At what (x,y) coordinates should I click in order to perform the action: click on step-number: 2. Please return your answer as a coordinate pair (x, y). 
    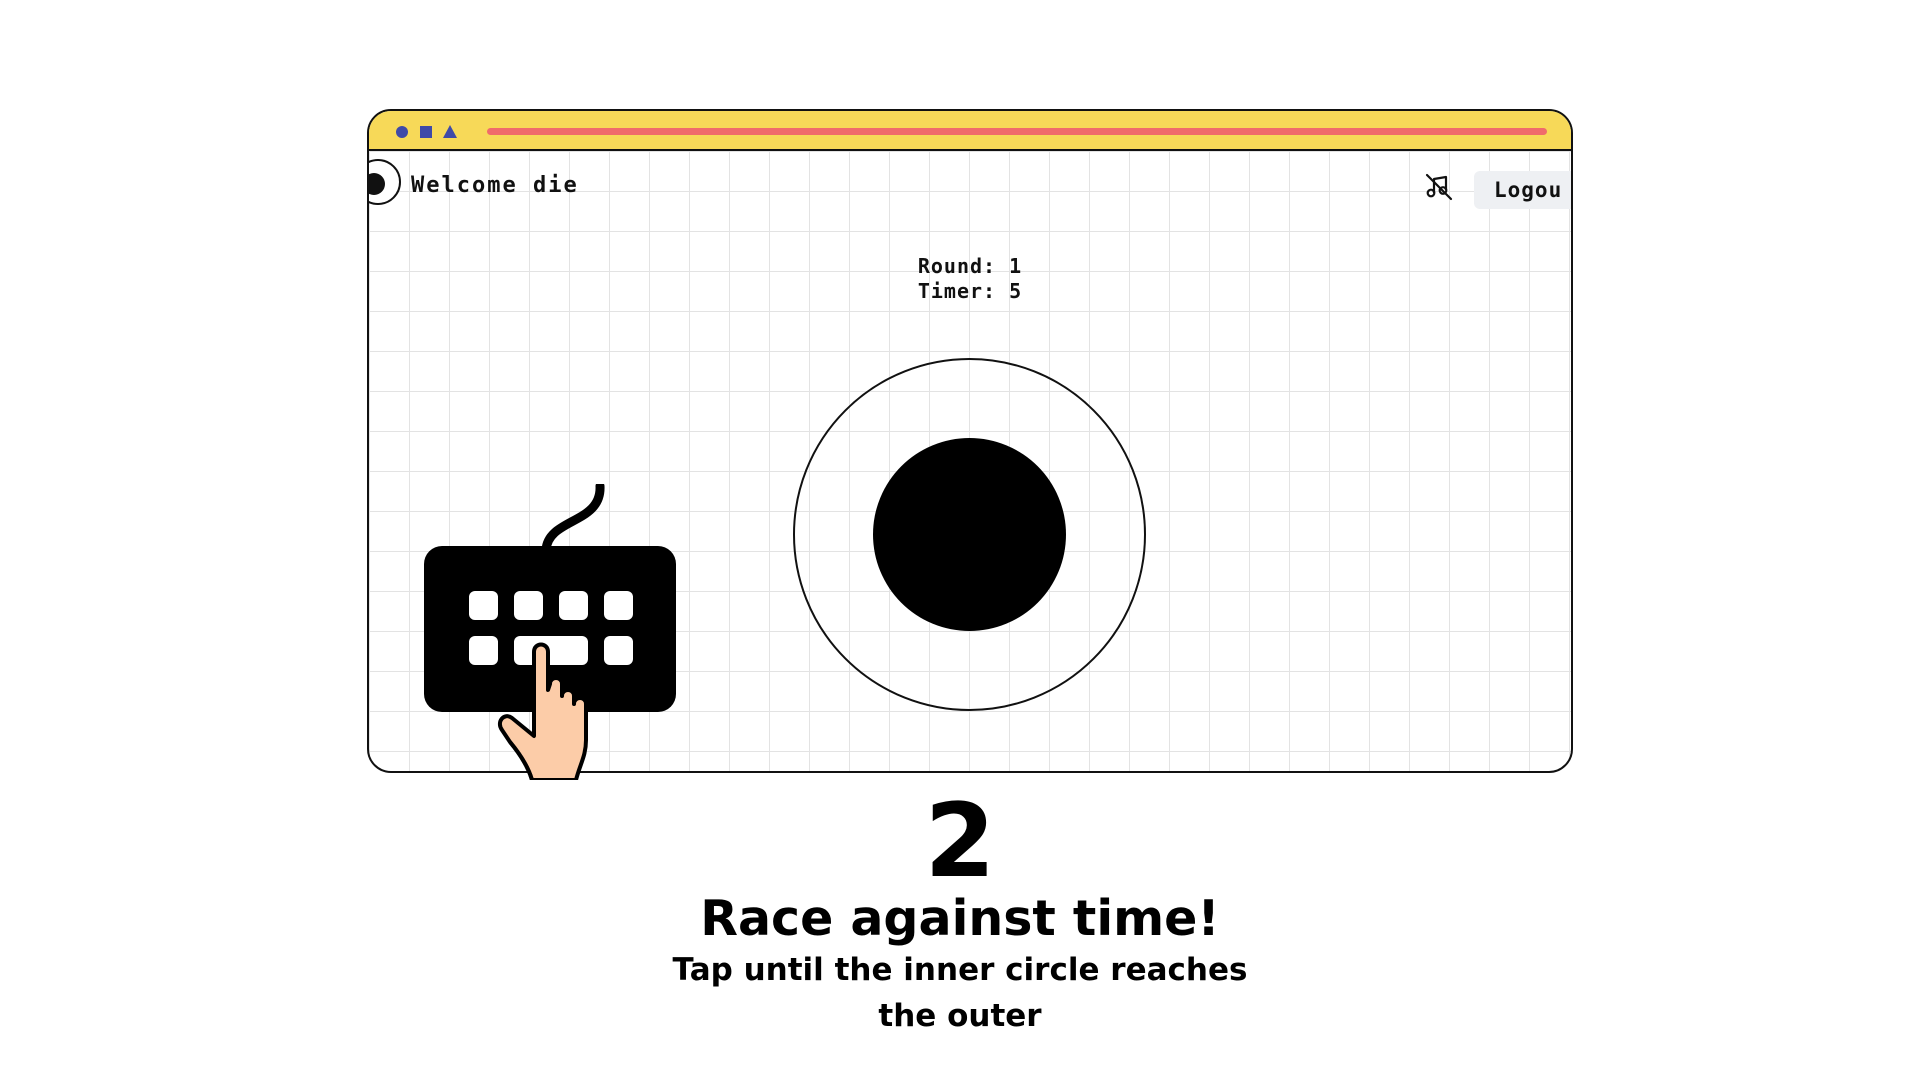
    Looking at the image, I should click on (960, 841).